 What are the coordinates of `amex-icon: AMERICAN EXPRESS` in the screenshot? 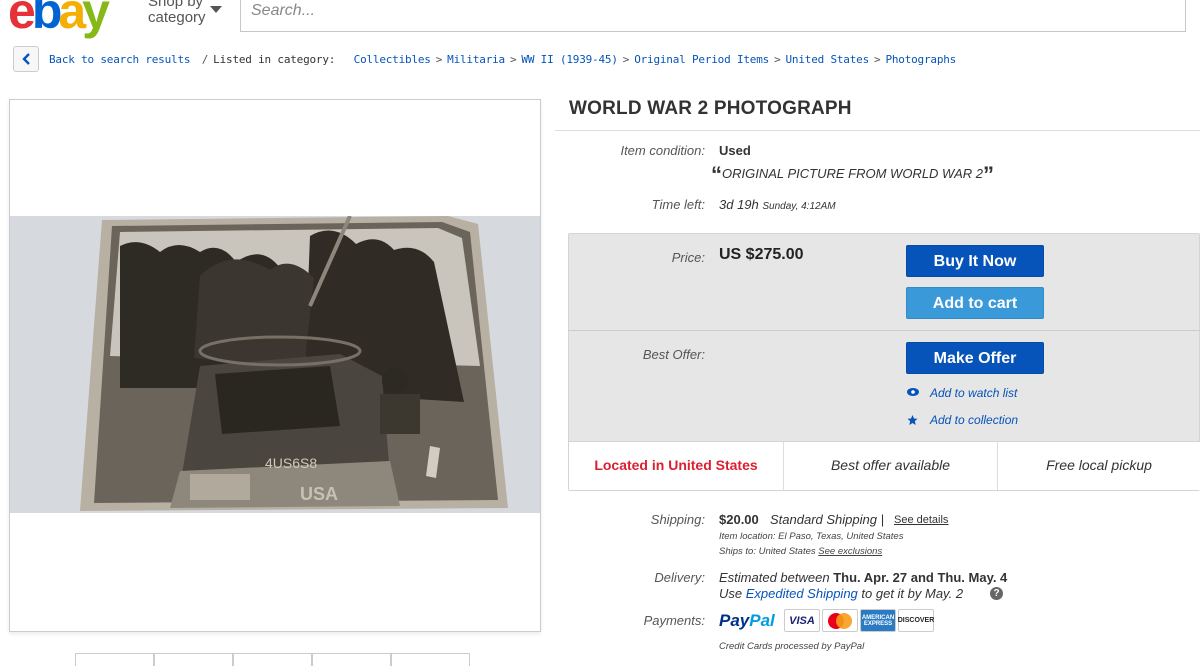 It's located at (878, 620).